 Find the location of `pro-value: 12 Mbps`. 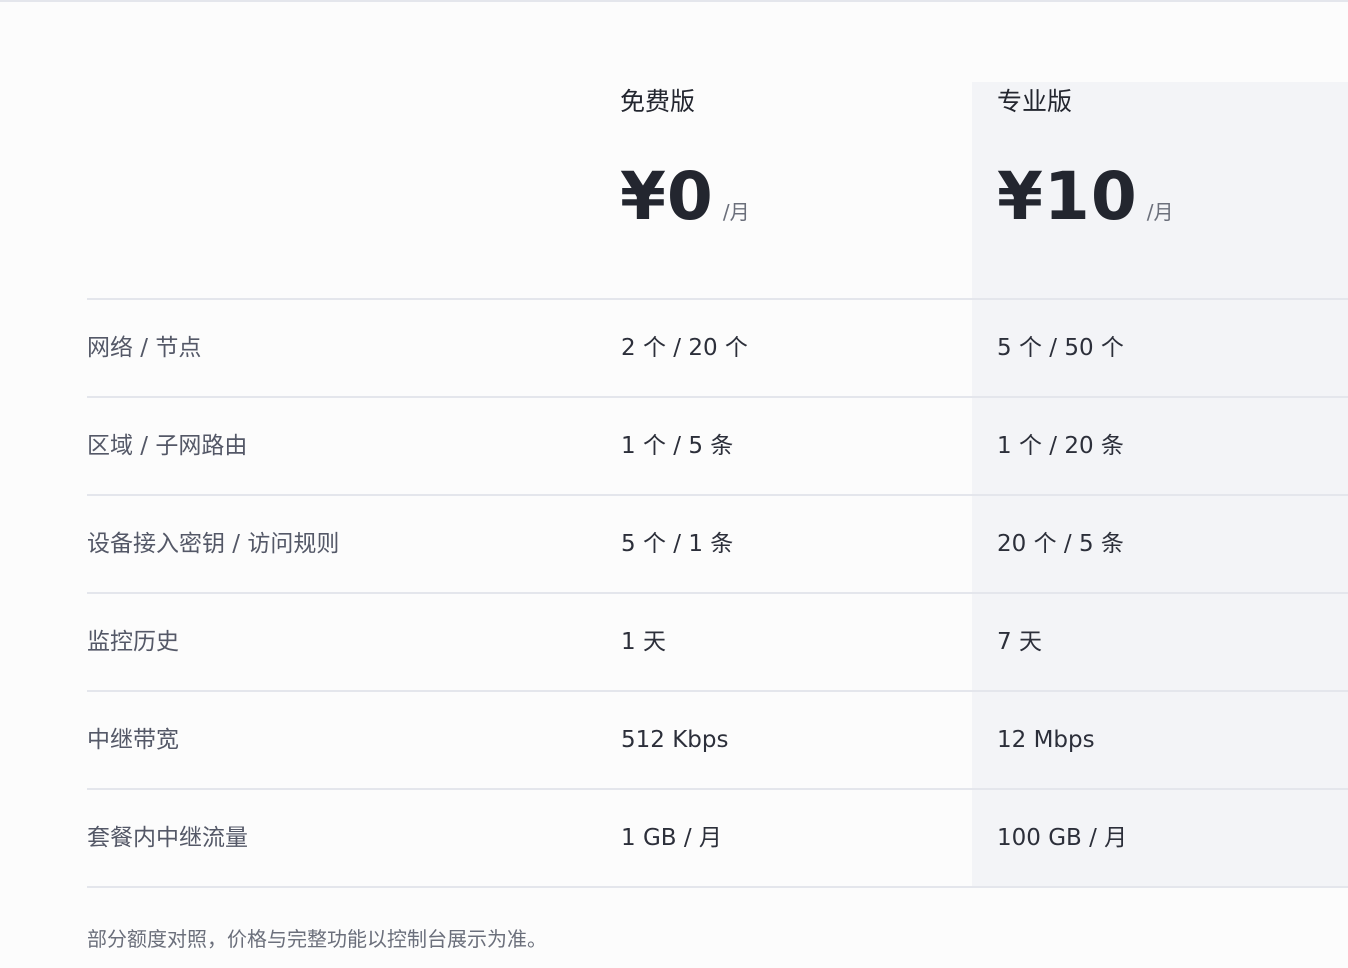

pro-value: 12 Mbps is located at coordinates (1046, 740).